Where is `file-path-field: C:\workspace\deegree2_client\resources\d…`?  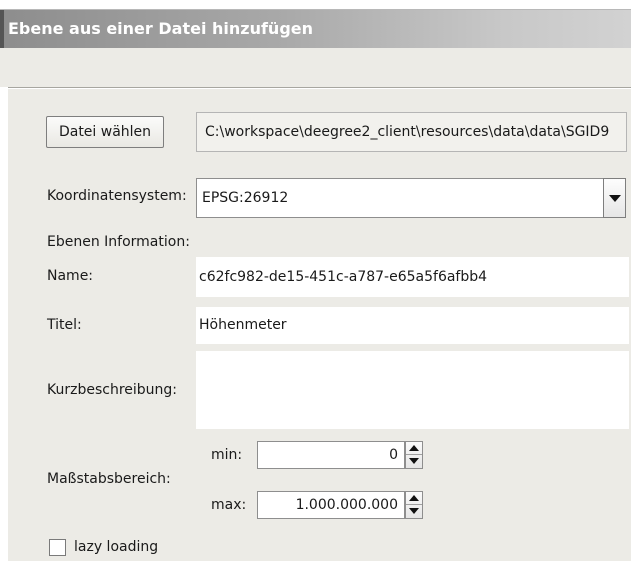
file-path-field: C:\workspace\deegree2_client\resources\d… is located at coordinates (411, 132).